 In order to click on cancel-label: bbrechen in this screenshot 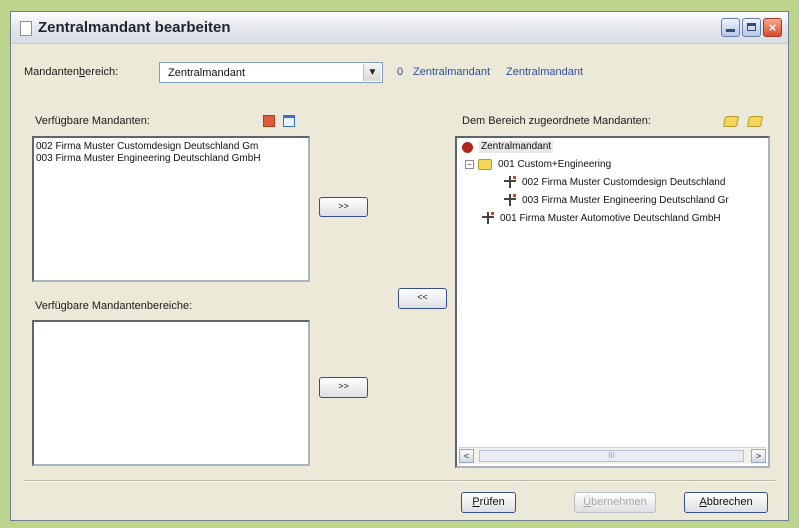, I will do `click(729, 502)`.